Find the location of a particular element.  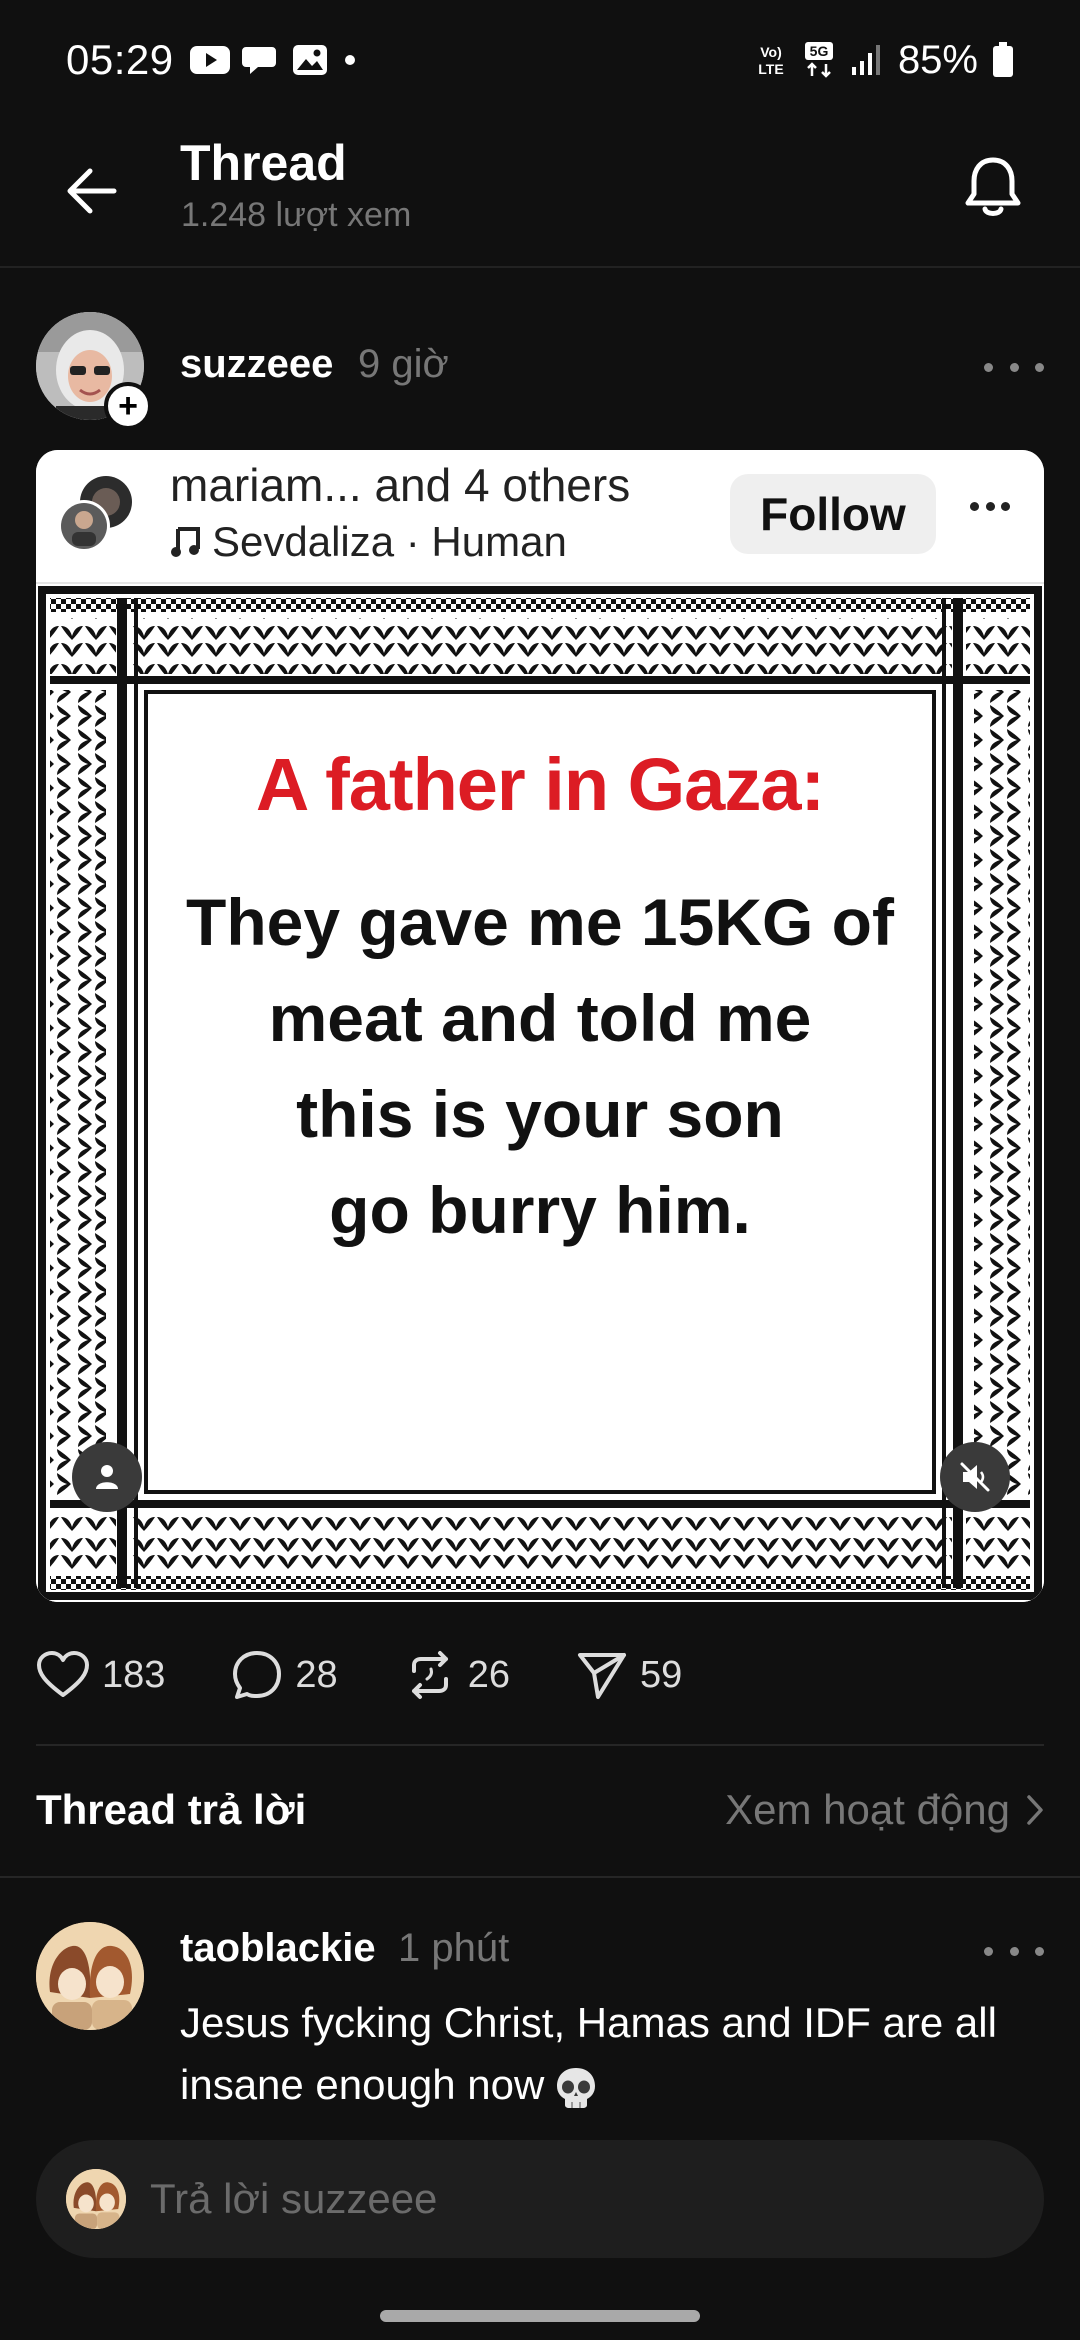

send-icon is located at coordinates (601, 1676).